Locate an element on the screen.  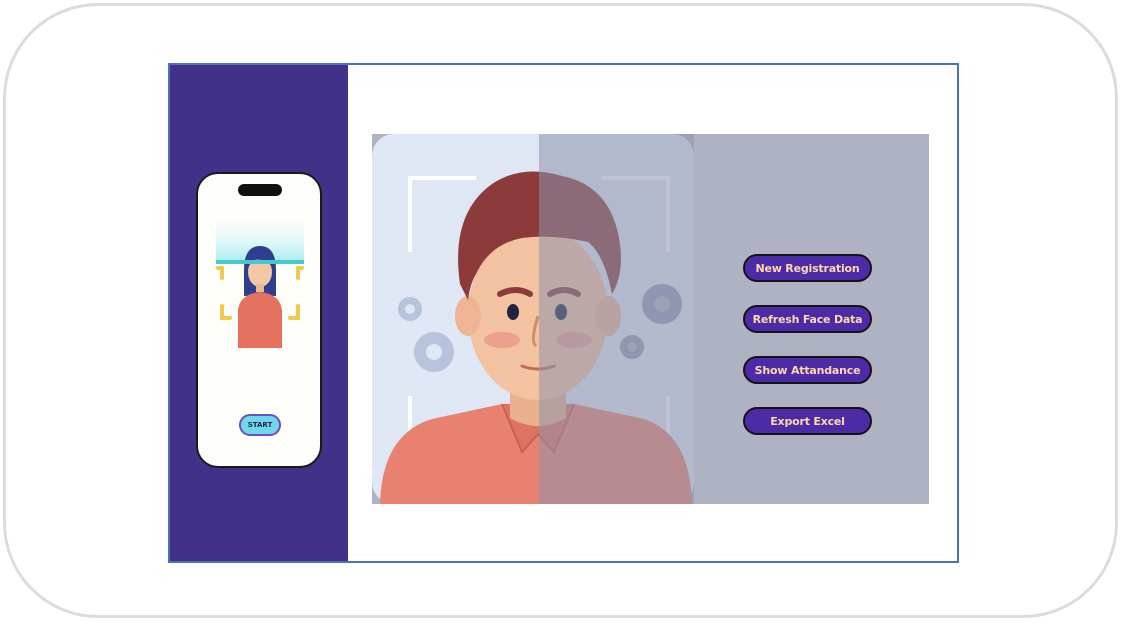
sidebar: START is located at coordinates (259, 313).